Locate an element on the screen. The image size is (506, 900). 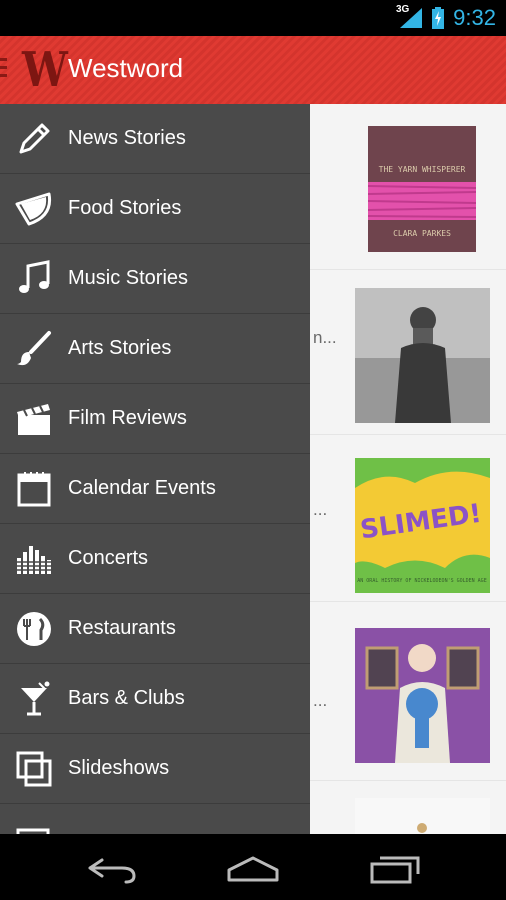
drawer-item-arts-stories: Arts Stories is located at coordinates (155, 349).